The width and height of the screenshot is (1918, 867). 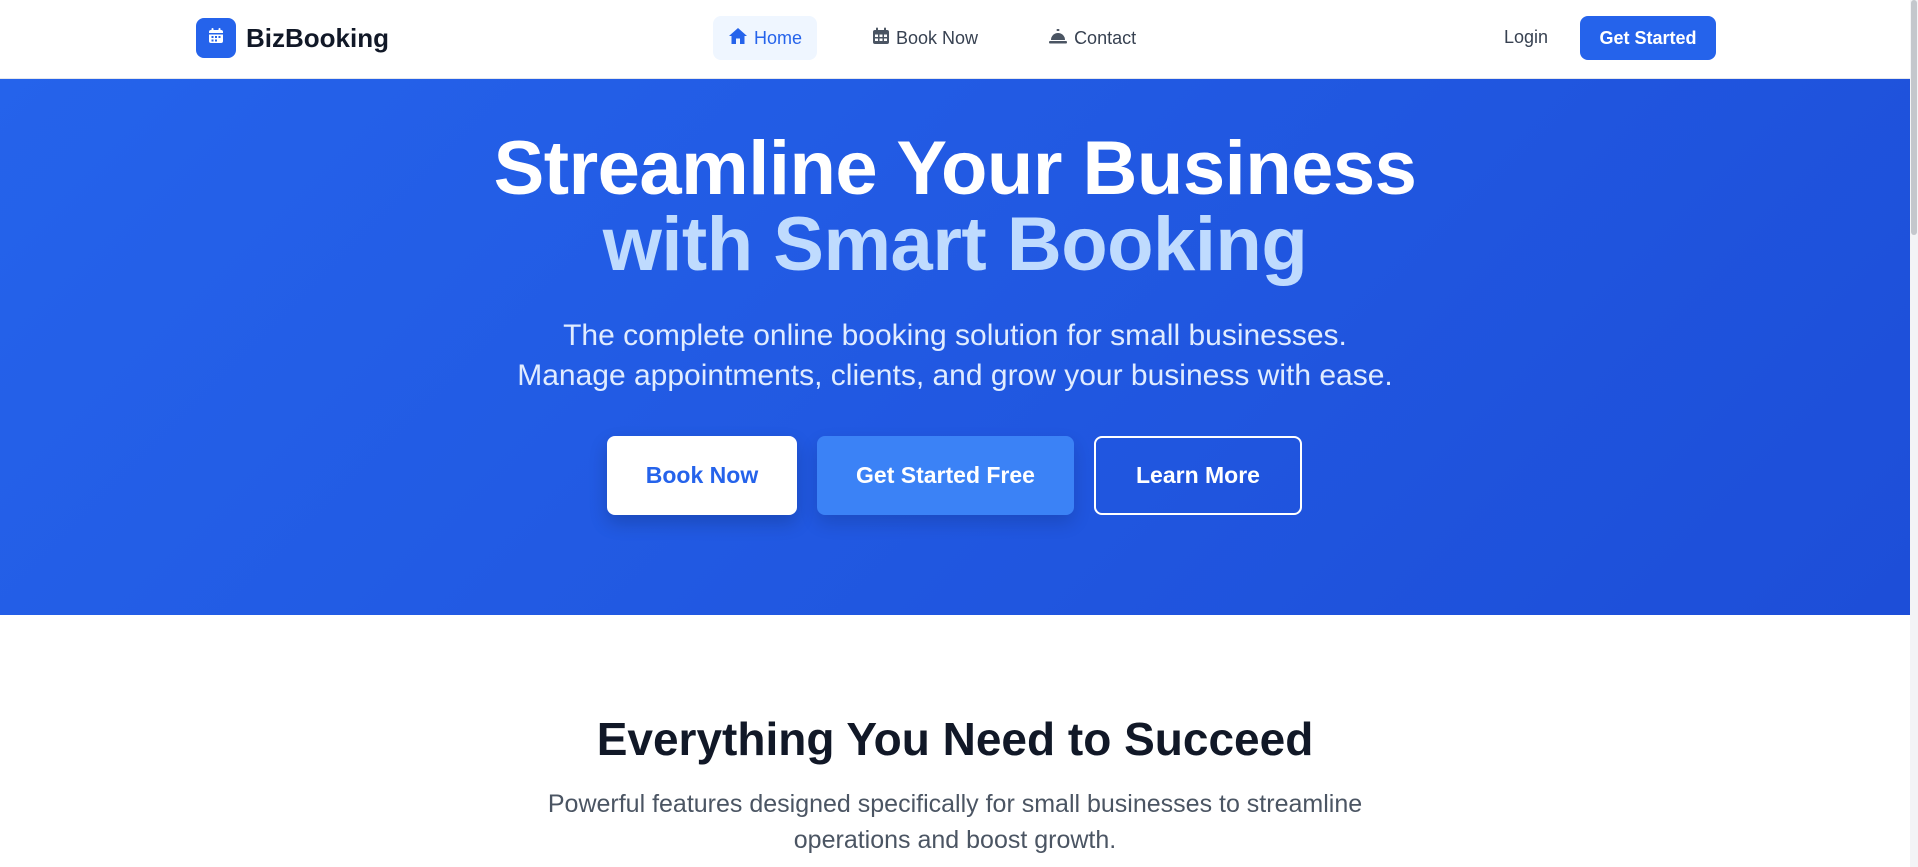 What do you see at coordinates (1914, 117) in the screenshot?
I see `scrollbar-thumb` at bounding box center [1914, 117].